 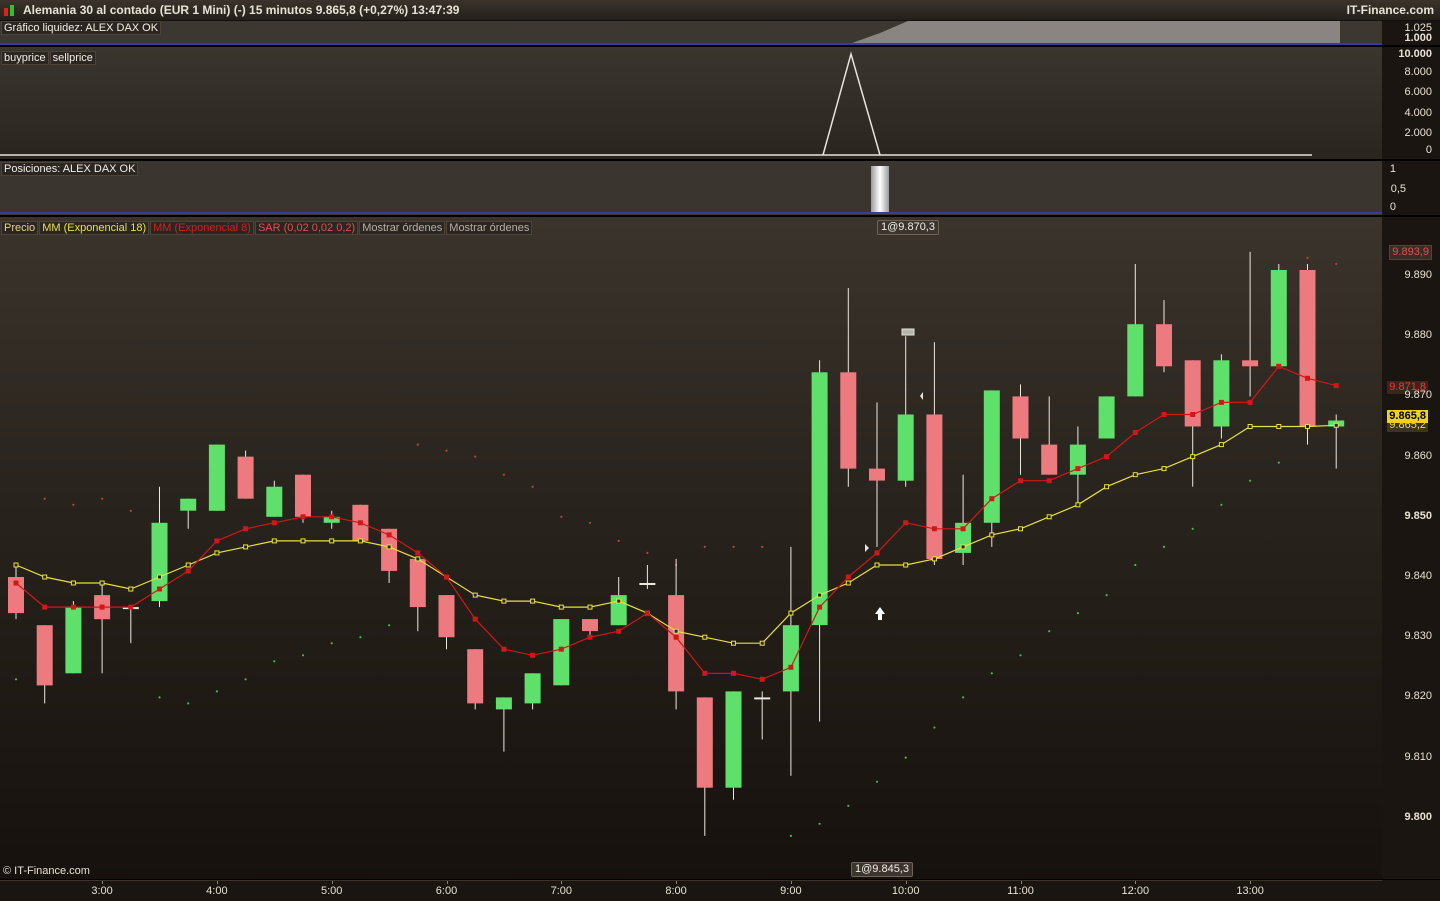 What do you see at coordinates (691, 103) in the screenshot?
I see `buysell-panel: buyprice sellprice` at bounding box center [691, 103].